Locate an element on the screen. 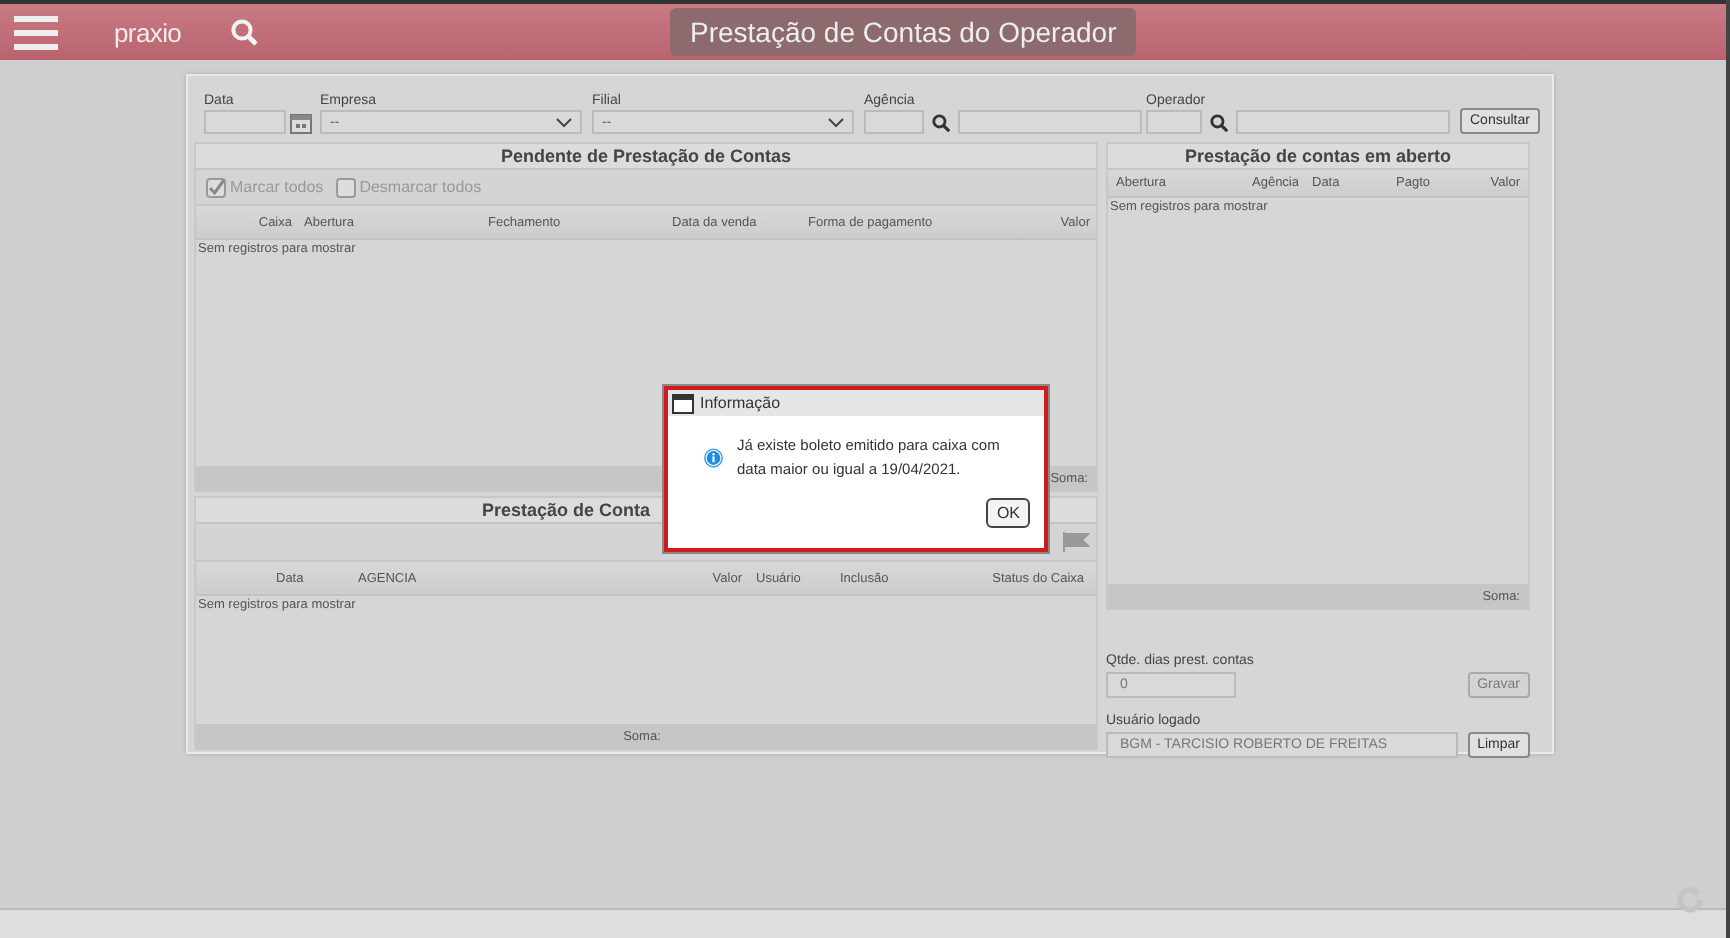 The width and height of the screenshot is (1730, 938). ok-button: OK is located at coordinates (1008, 513).